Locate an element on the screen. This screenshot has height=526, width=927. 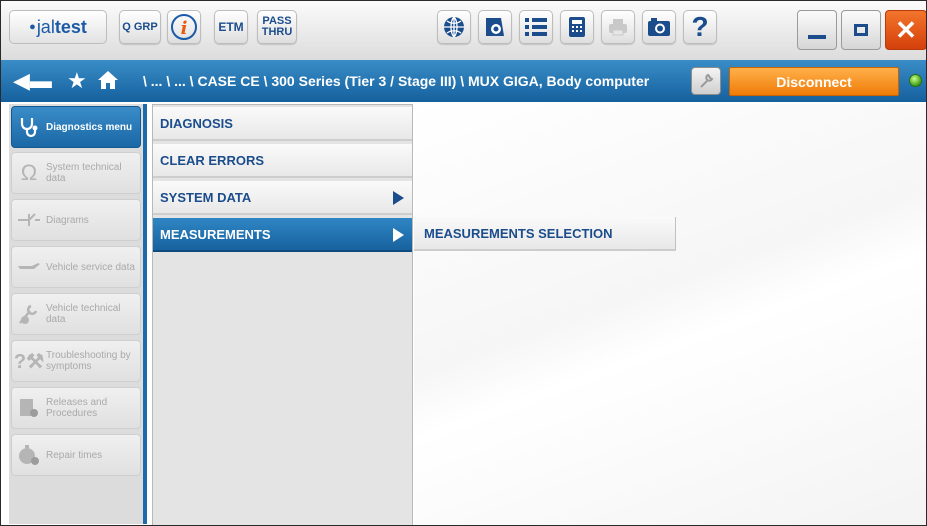
stopwatch-icon is located at coordinates (29, 455).